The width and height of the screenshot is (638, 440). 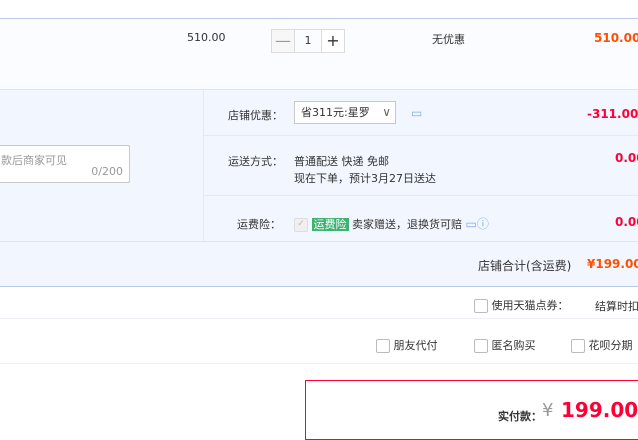 I want to click on increase-button: +, so click(x=333, y=41).